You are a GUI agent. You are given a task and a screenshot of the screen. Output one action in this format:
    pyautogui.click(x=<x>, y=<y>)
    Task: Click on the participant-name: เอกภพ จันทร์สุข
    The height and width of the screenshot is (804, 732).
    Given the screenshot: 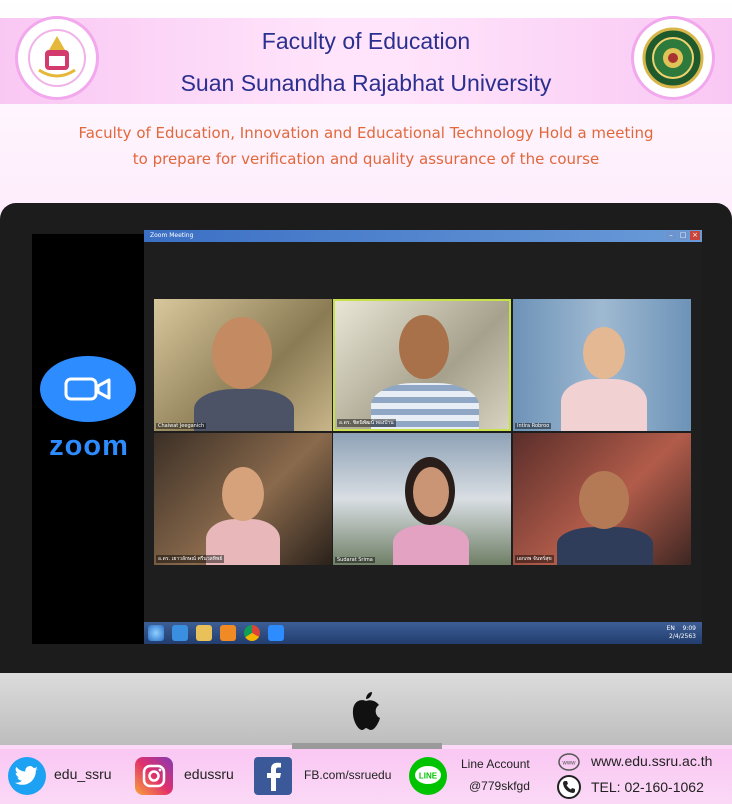 What is the action you would take?
    pyautogui.click(x=534, y=559)
    